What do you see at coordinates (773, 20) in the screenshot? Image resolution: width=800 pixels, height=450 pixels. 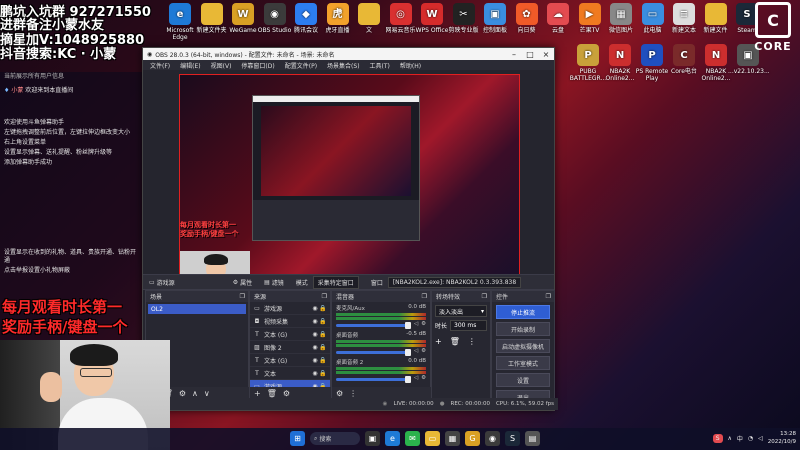 I see `core-logo-mark: C` at bounding box center [773, 20].